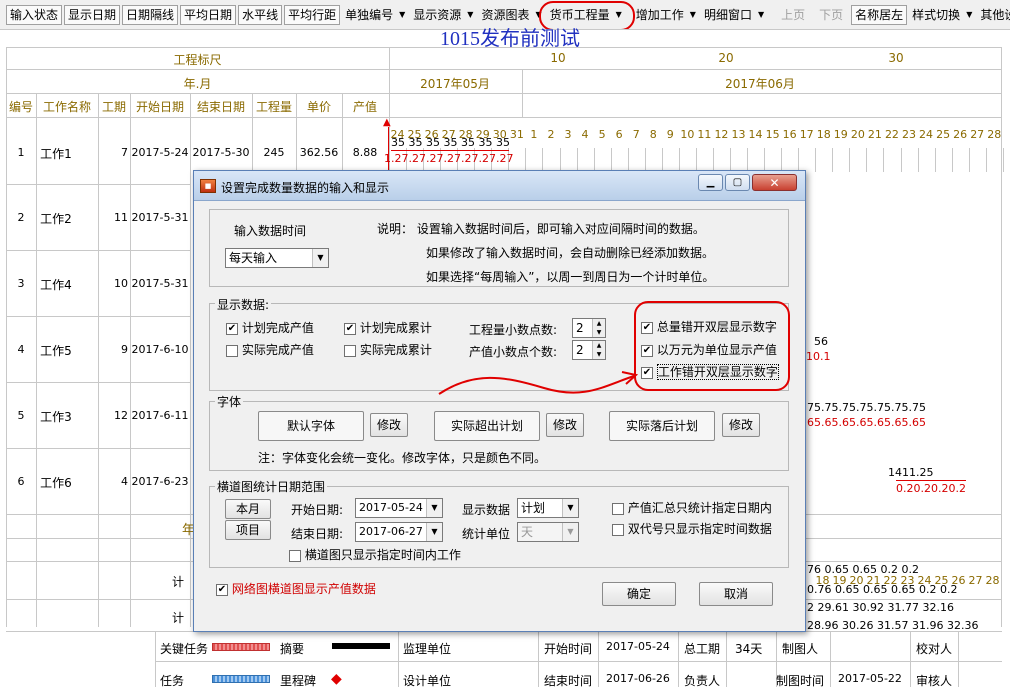 The width and height of the screenshot is (1010, 689). I want to click on cb-plan-cumulative: ✔ 计划完成累计, so click(388, 327).